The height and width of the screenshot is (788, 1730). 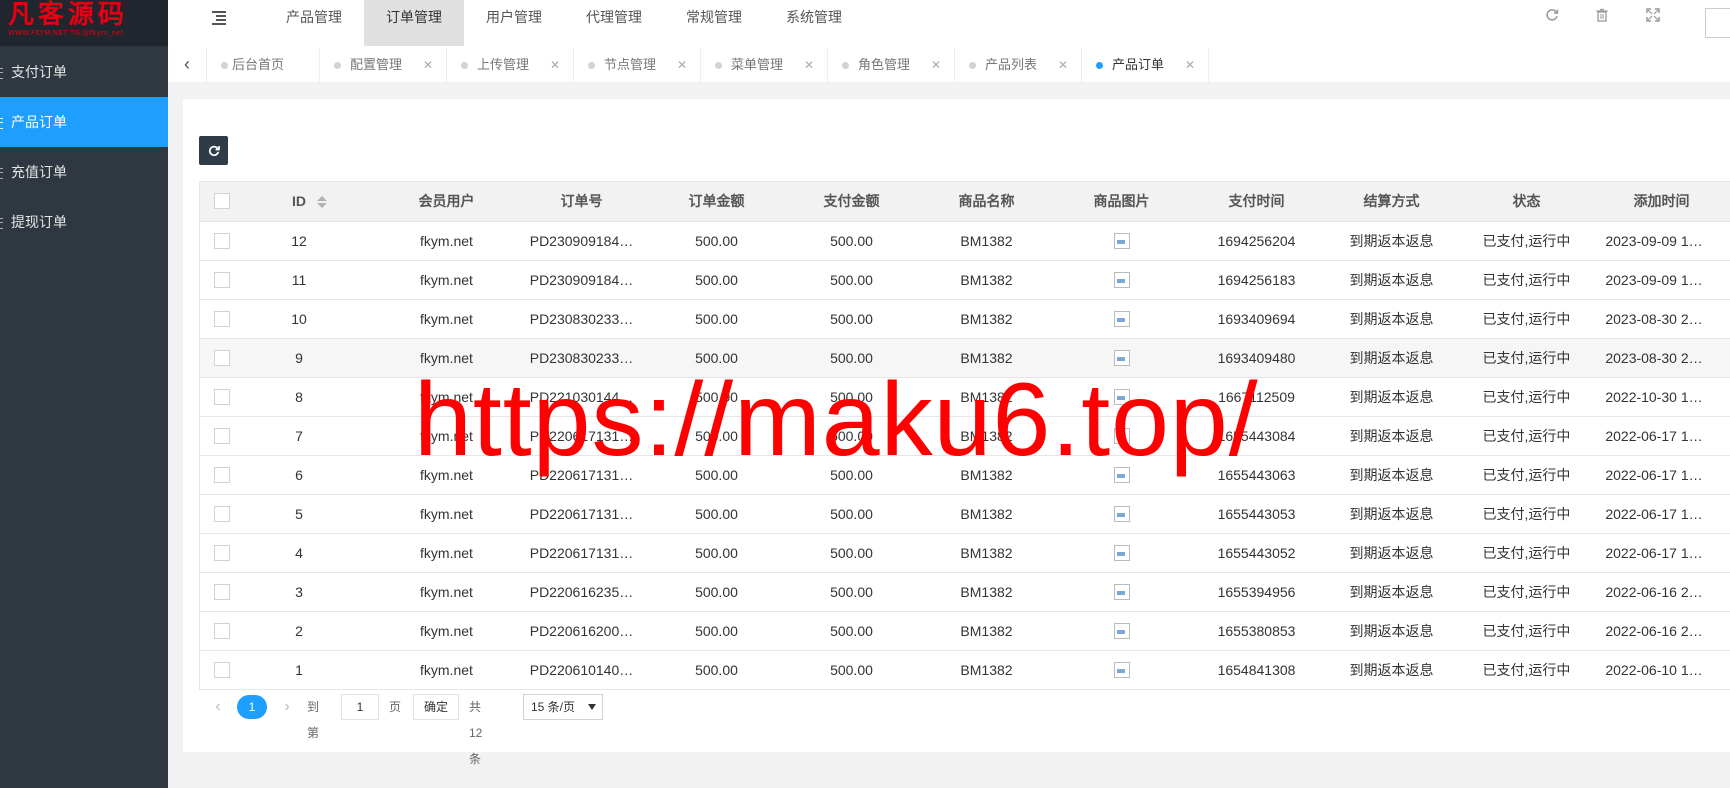 What do you see at coordinates (1653, 16) in the screenshot?
I see `fullscreen-icon` at bounding box center [1653, 16].